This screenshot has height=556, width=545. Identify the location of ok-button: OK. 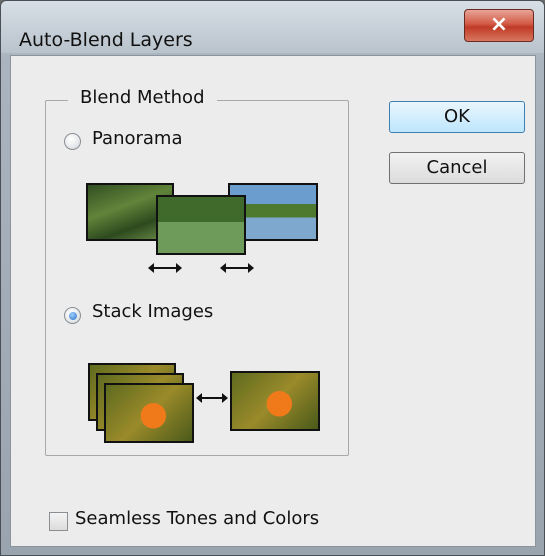
(457, 117).